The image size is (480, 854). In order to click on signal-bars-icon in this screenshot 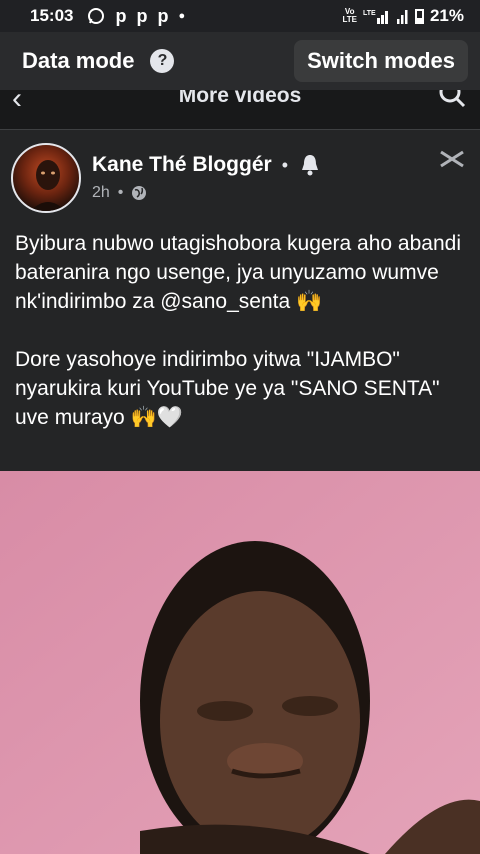, I will do `click(402, 17)`.